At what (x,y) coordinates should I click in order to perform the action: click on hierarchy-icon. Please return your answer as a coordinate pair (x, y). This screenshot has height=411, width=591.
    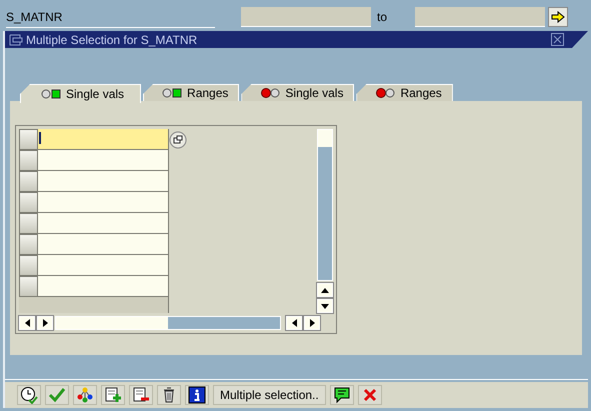
    Looking at the image, I should click on (85, 395).